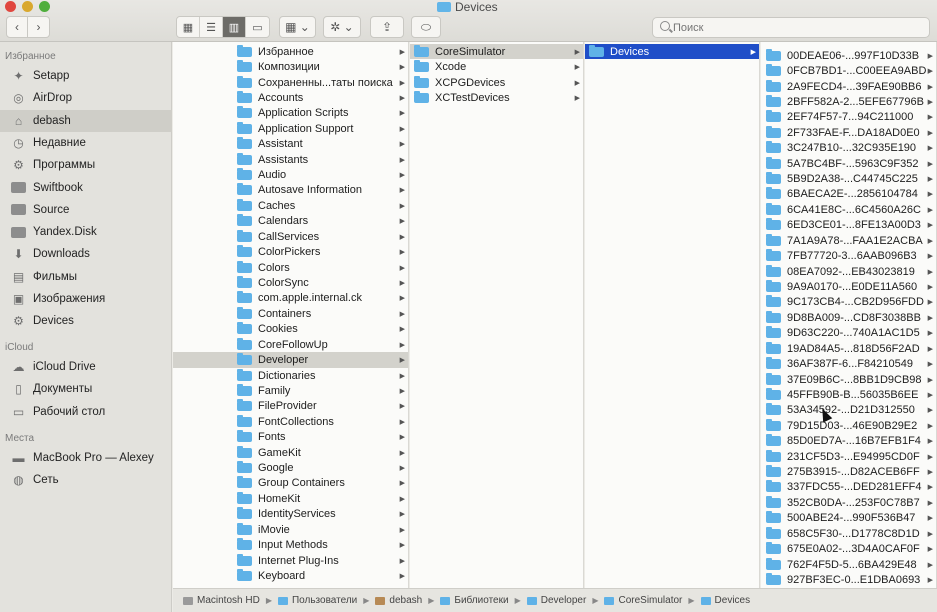  What do you see at coordinates (290, 221) in the screenshot?
I see `folder-row: Calendars ▶` at bounding box center [290, 221].